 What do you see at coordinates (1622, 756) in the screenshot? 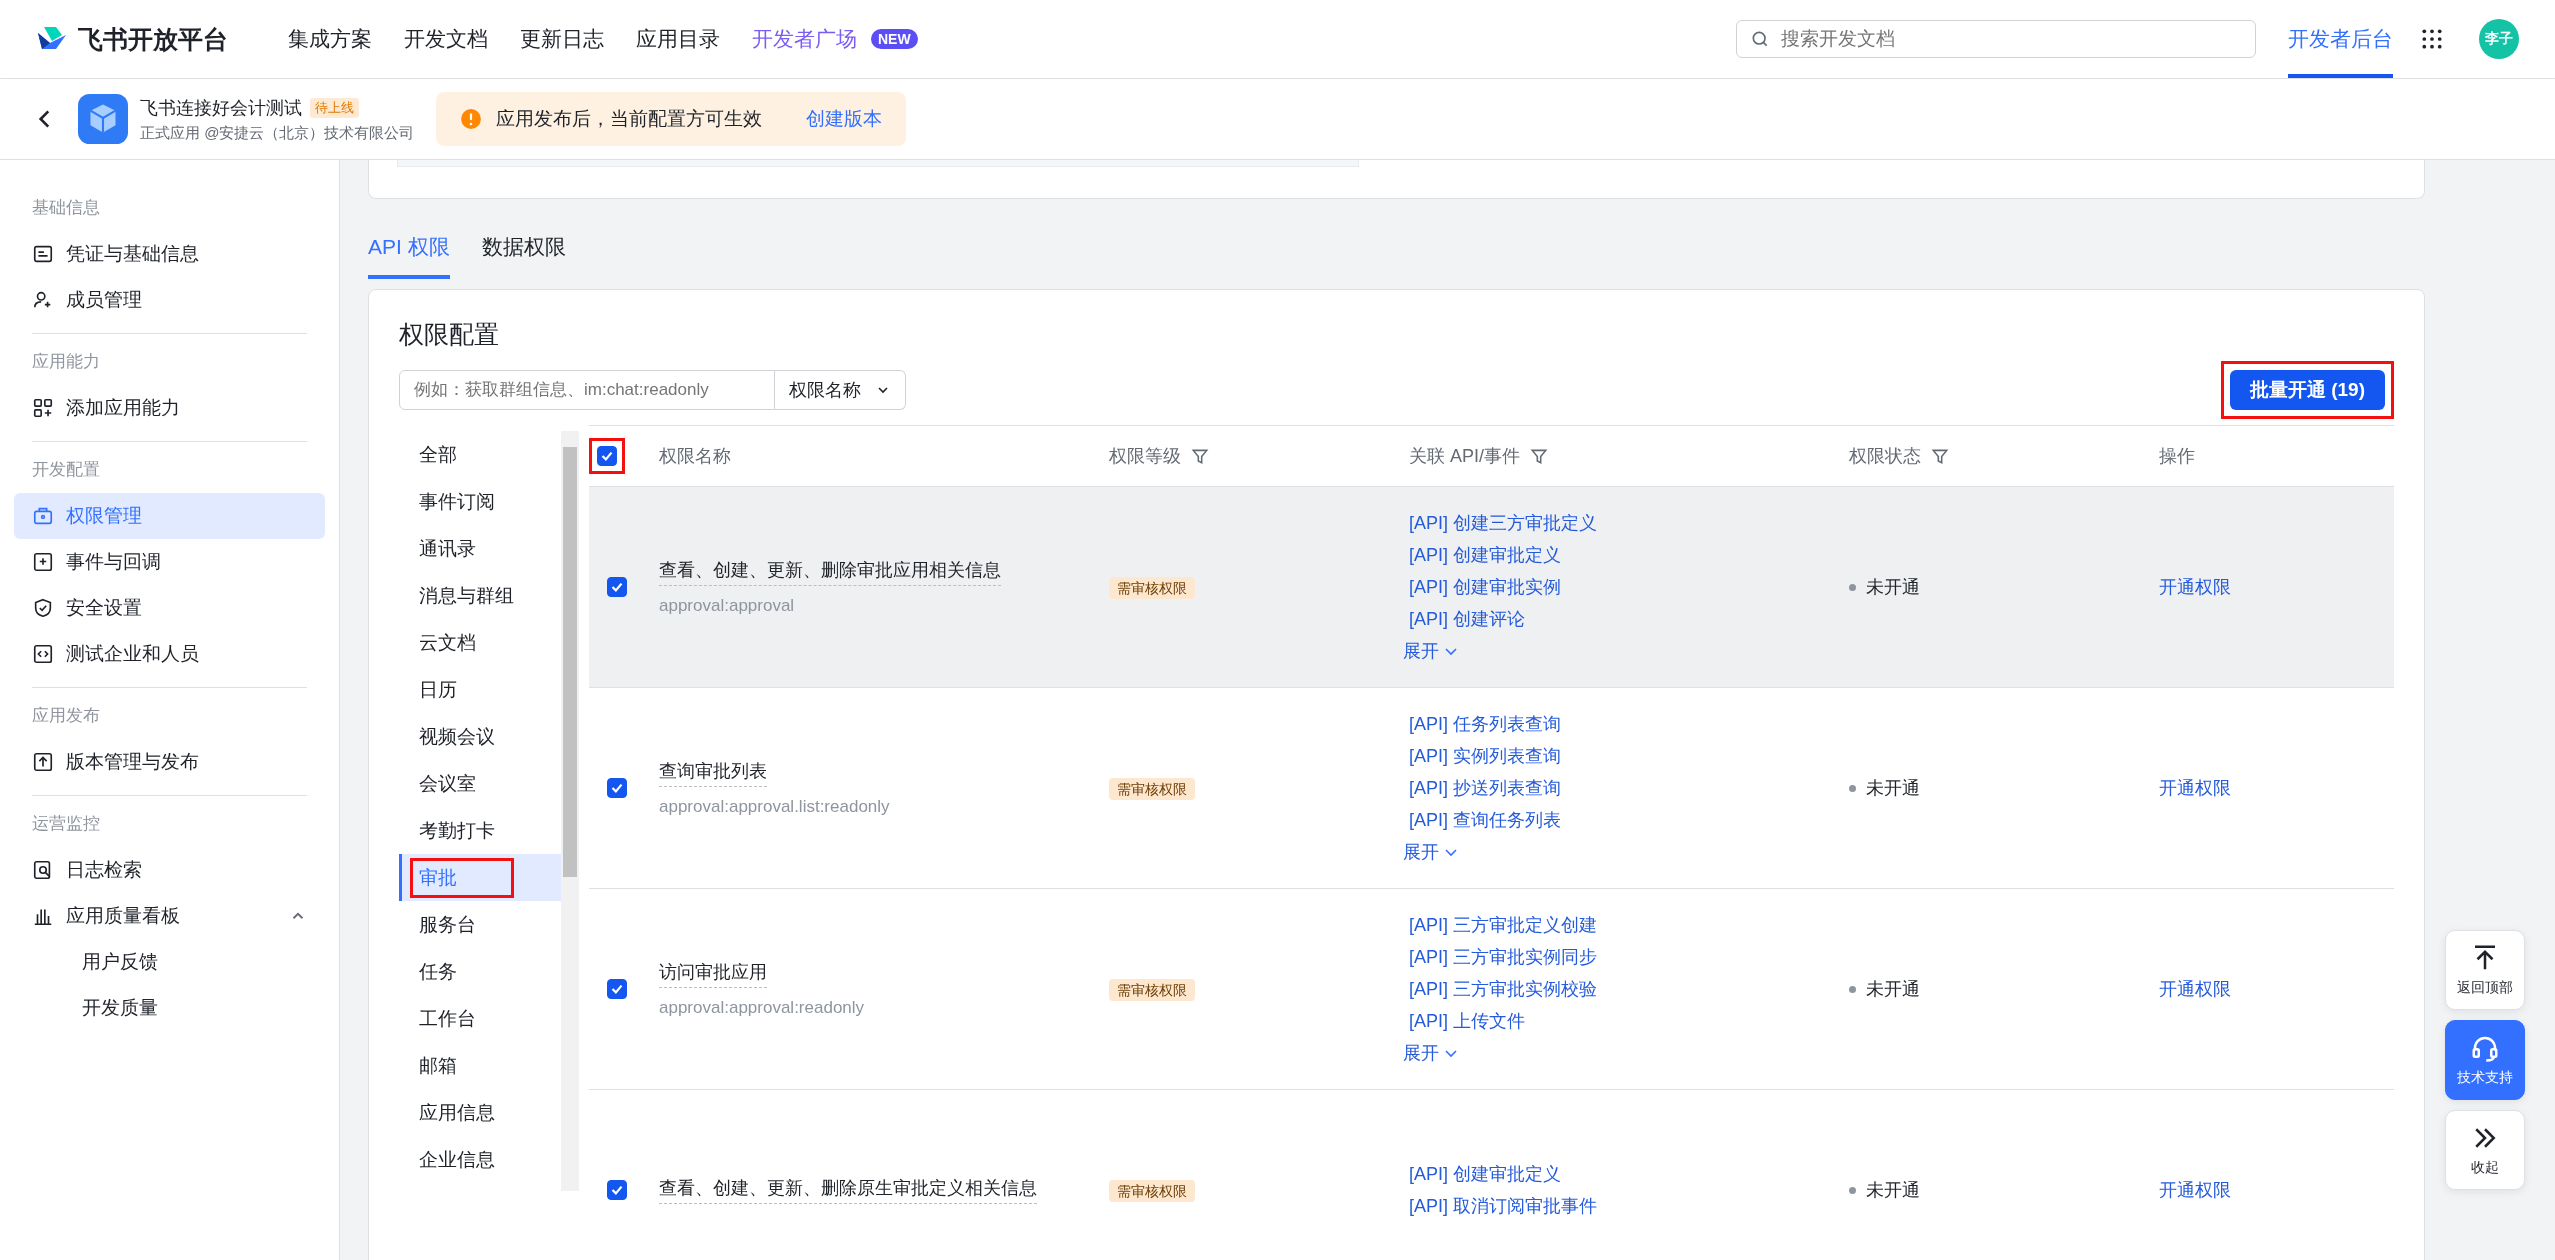
I see `api-link: [API] 实例列表查询` at bounding box center [1622, 756].